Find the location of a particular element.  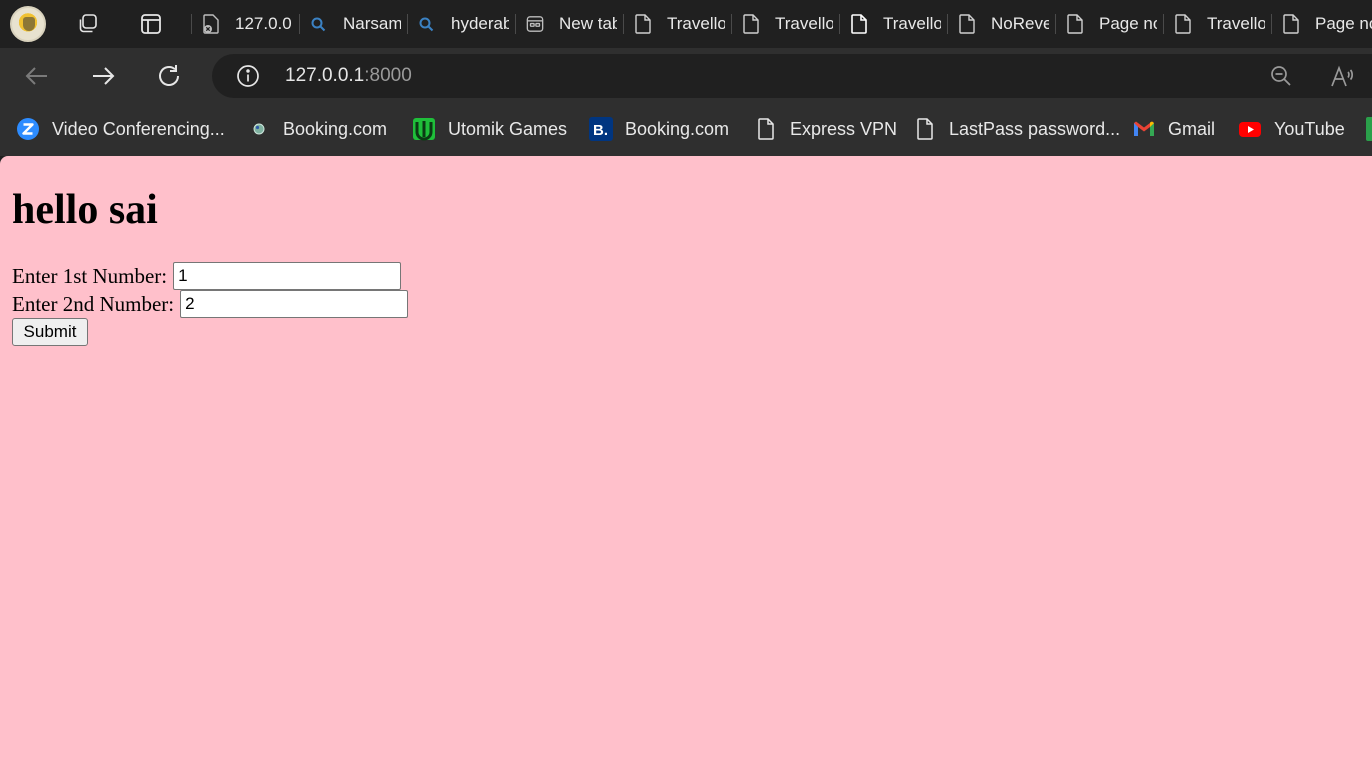

back-button is located at coordinates (37, 76).